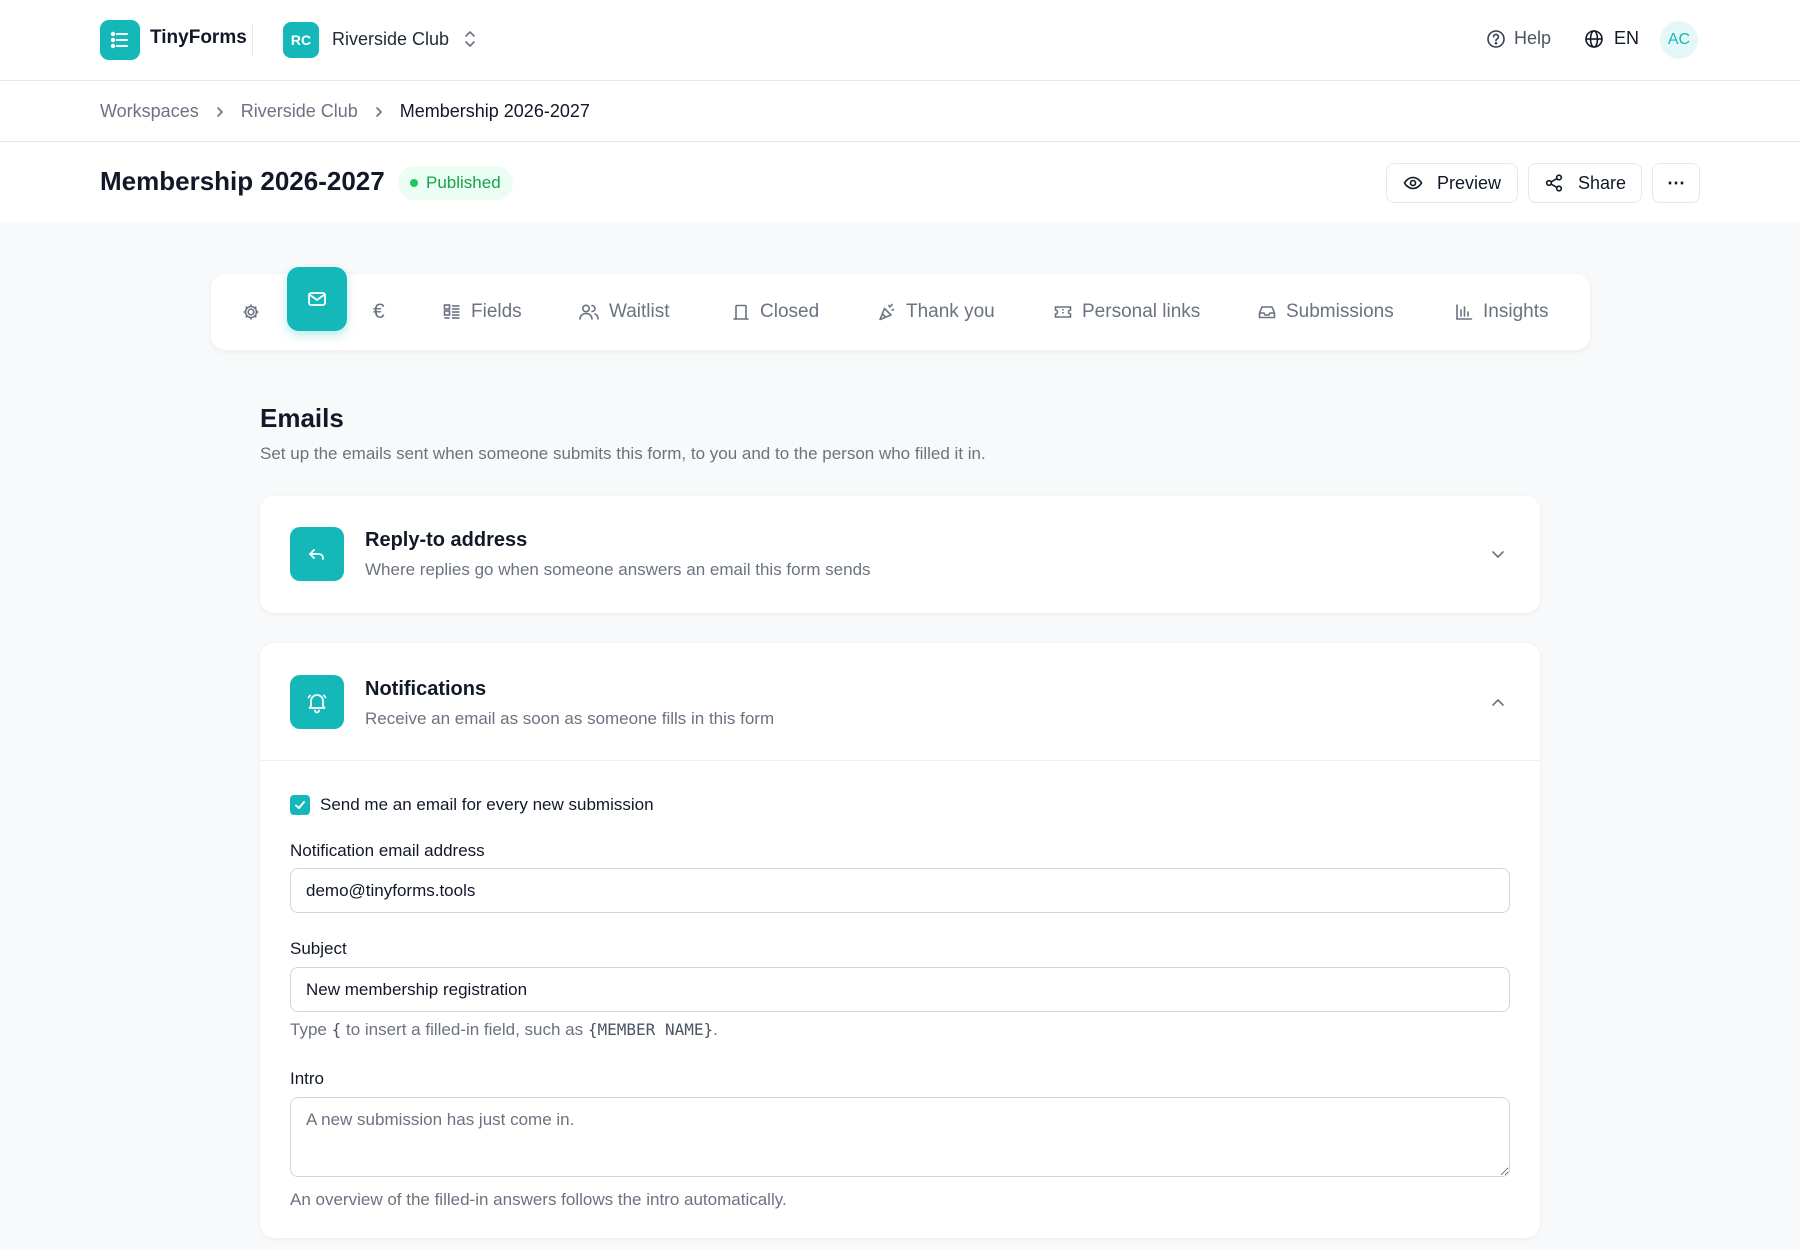 This screenshot has width=1800, height=1250. I want to click on mail-icon, so click(317, 299).